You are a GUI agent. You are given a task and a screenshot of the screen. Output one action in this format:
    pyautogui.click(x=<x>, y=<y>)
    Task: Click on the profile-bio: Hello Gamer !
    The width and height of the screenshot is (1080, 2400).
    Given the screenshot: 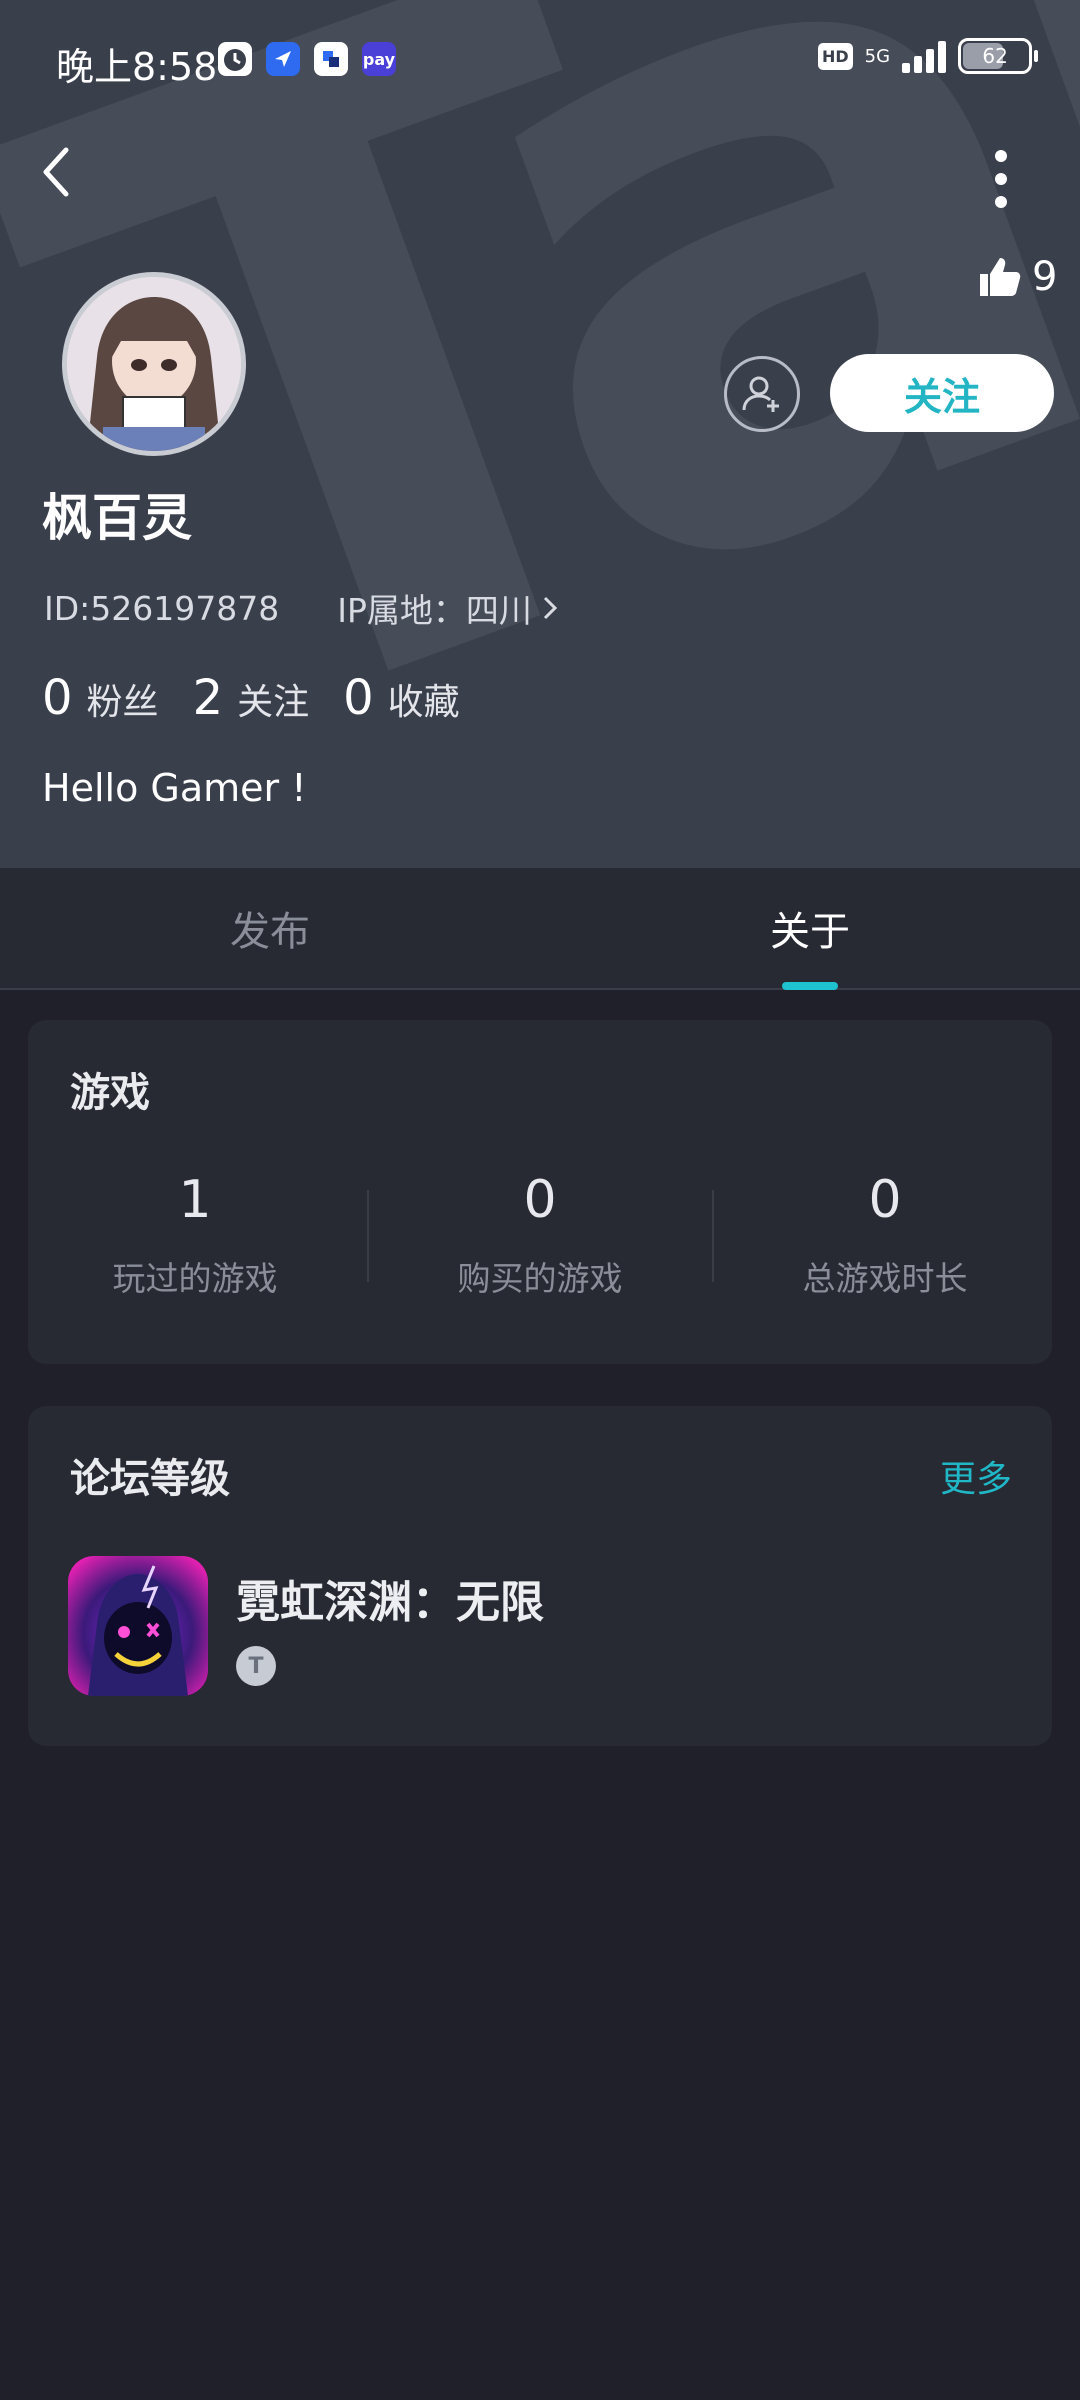 What is the action you would take?
    pyautogui.click(x=174, y=788)
    